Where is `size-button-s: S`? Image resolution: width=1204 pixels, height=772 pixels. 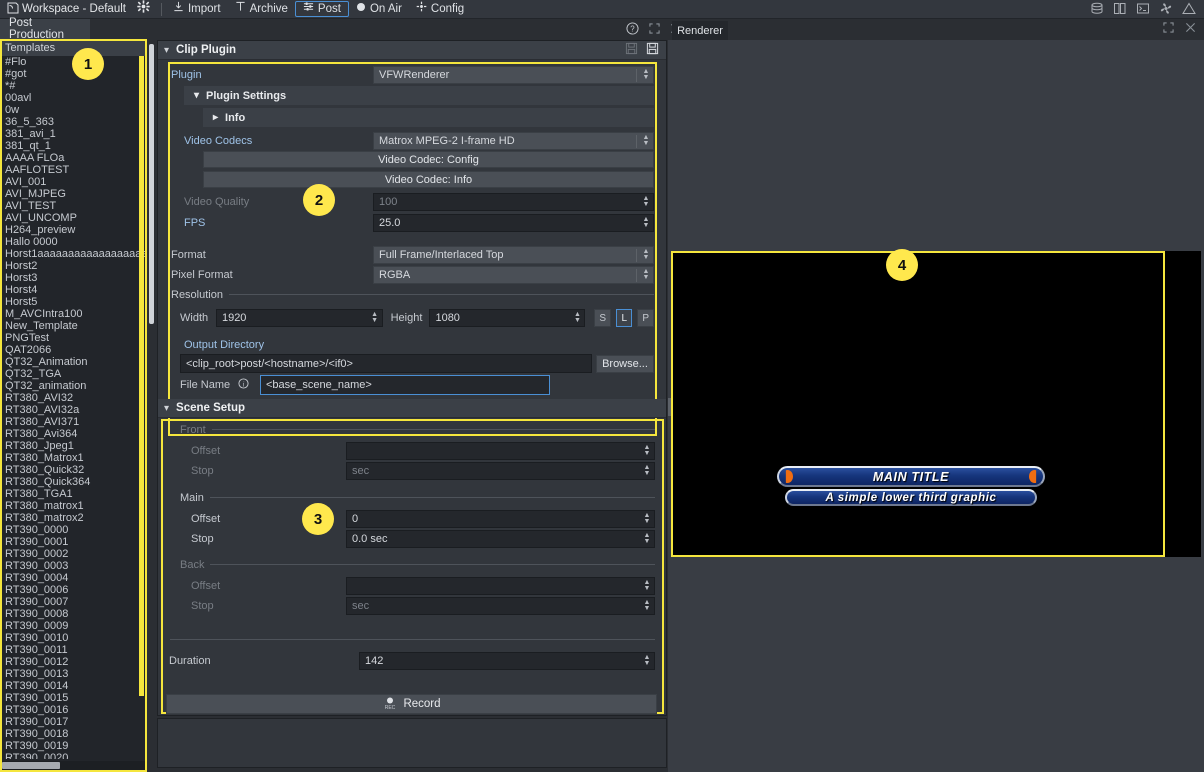
size-button-s: S is located at coordinates (602, 318).